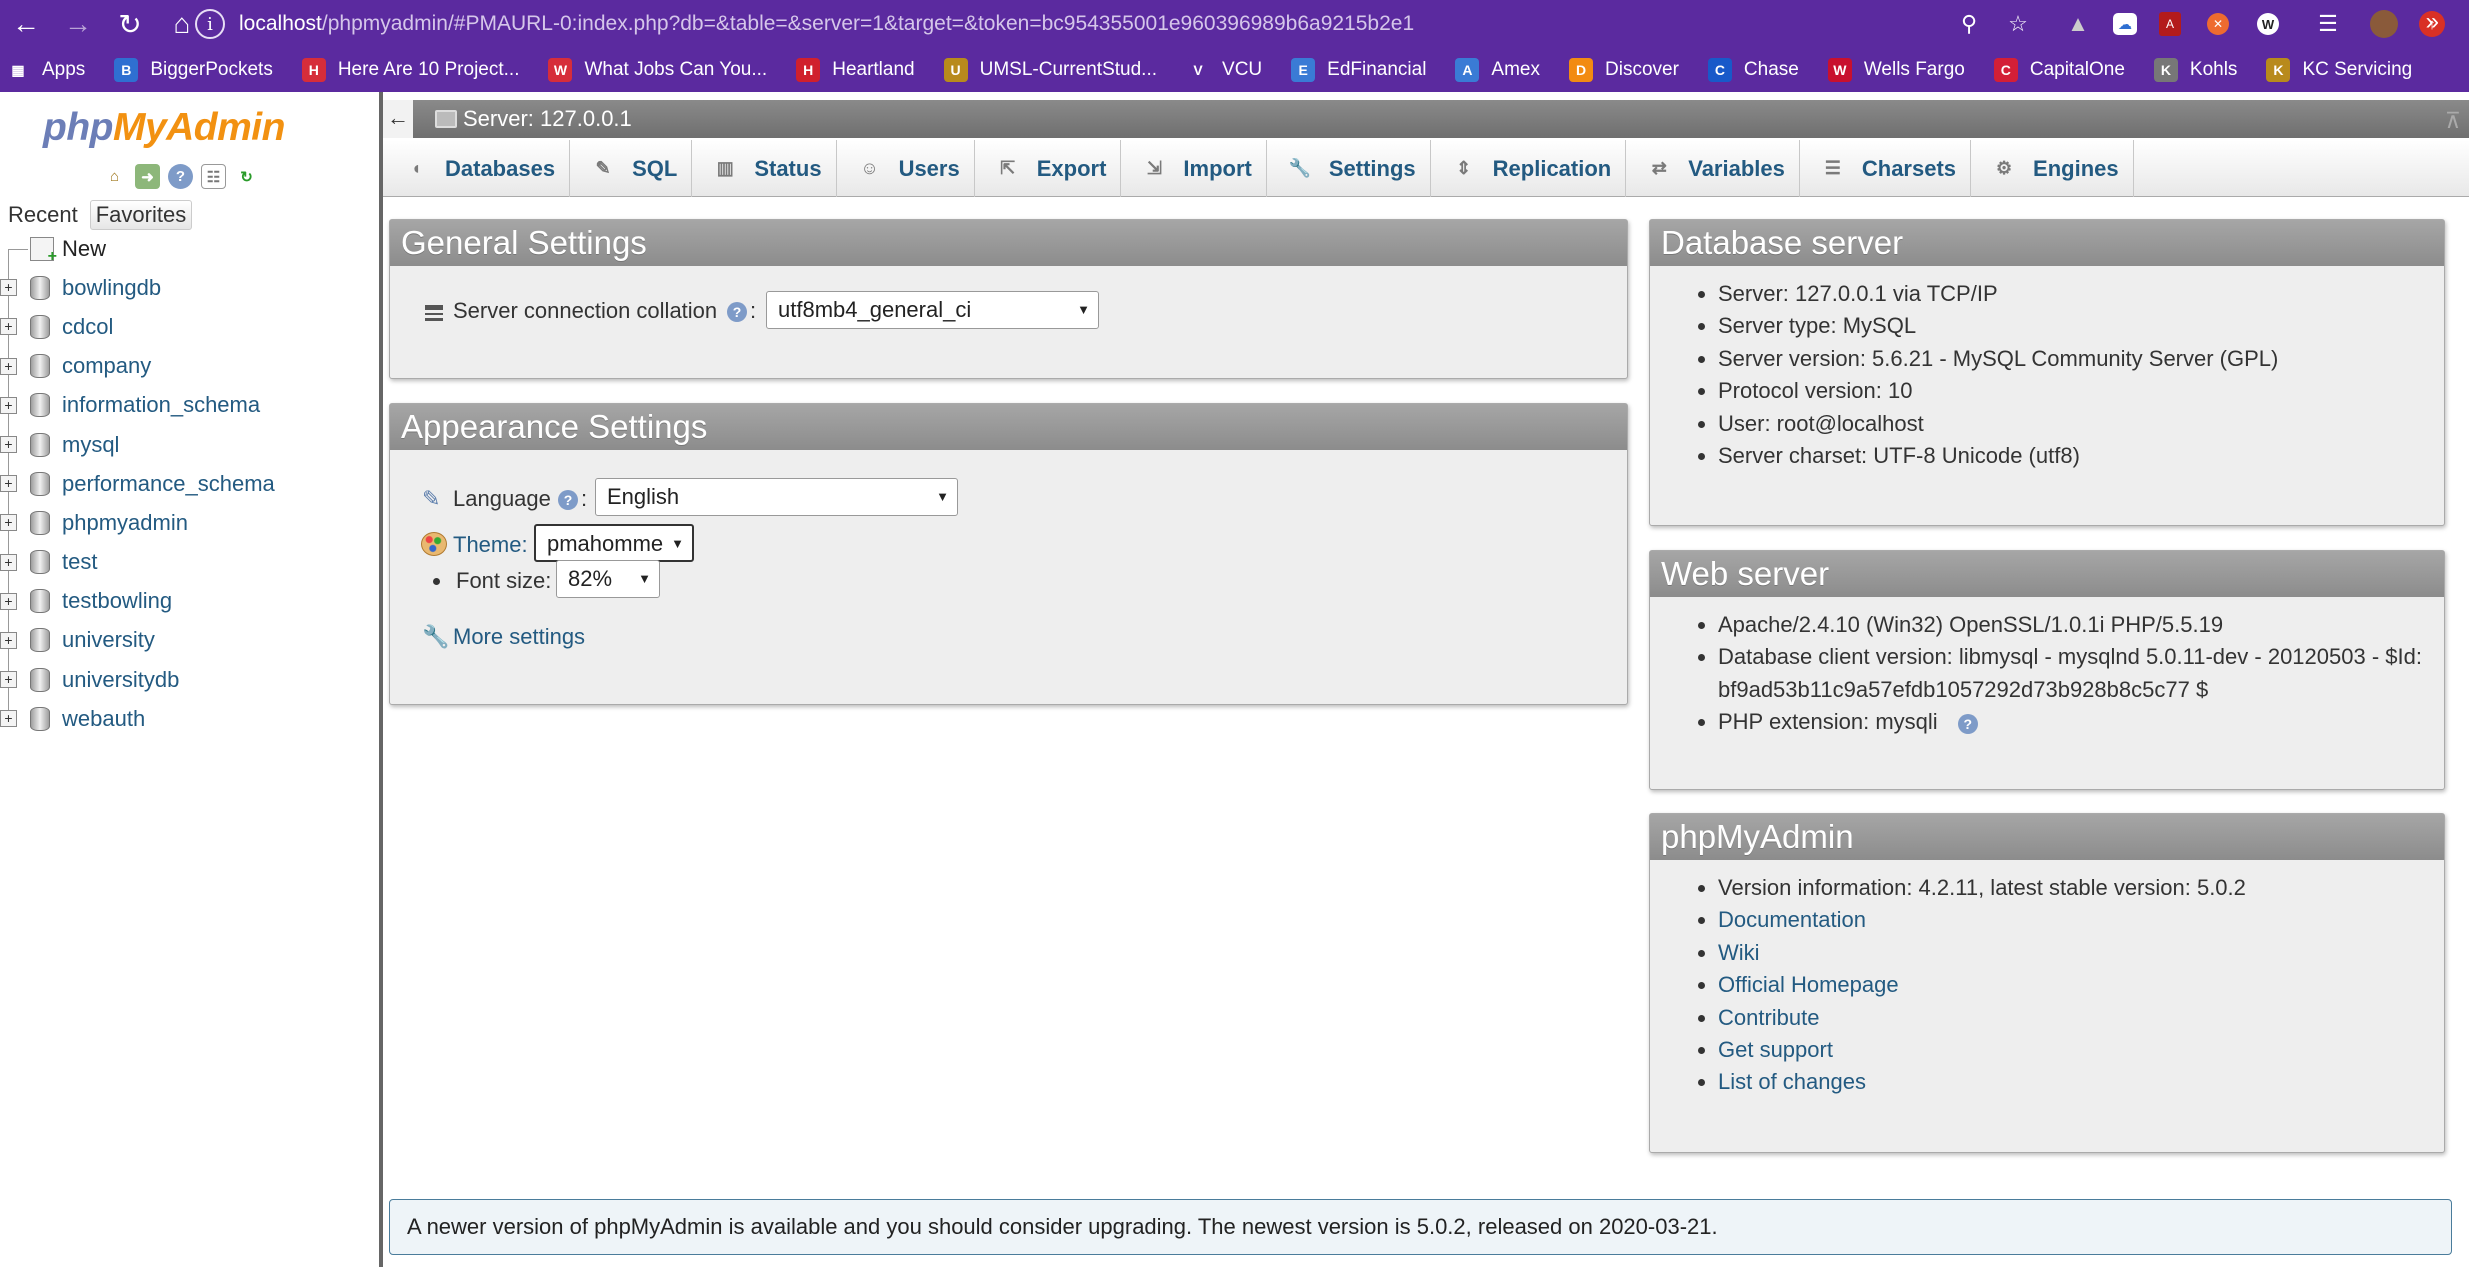  What do you see at coordinates (2328, 24) in the screenshot?
I see `reading-list-icon: ☰` at bounding box center [2328, 24].